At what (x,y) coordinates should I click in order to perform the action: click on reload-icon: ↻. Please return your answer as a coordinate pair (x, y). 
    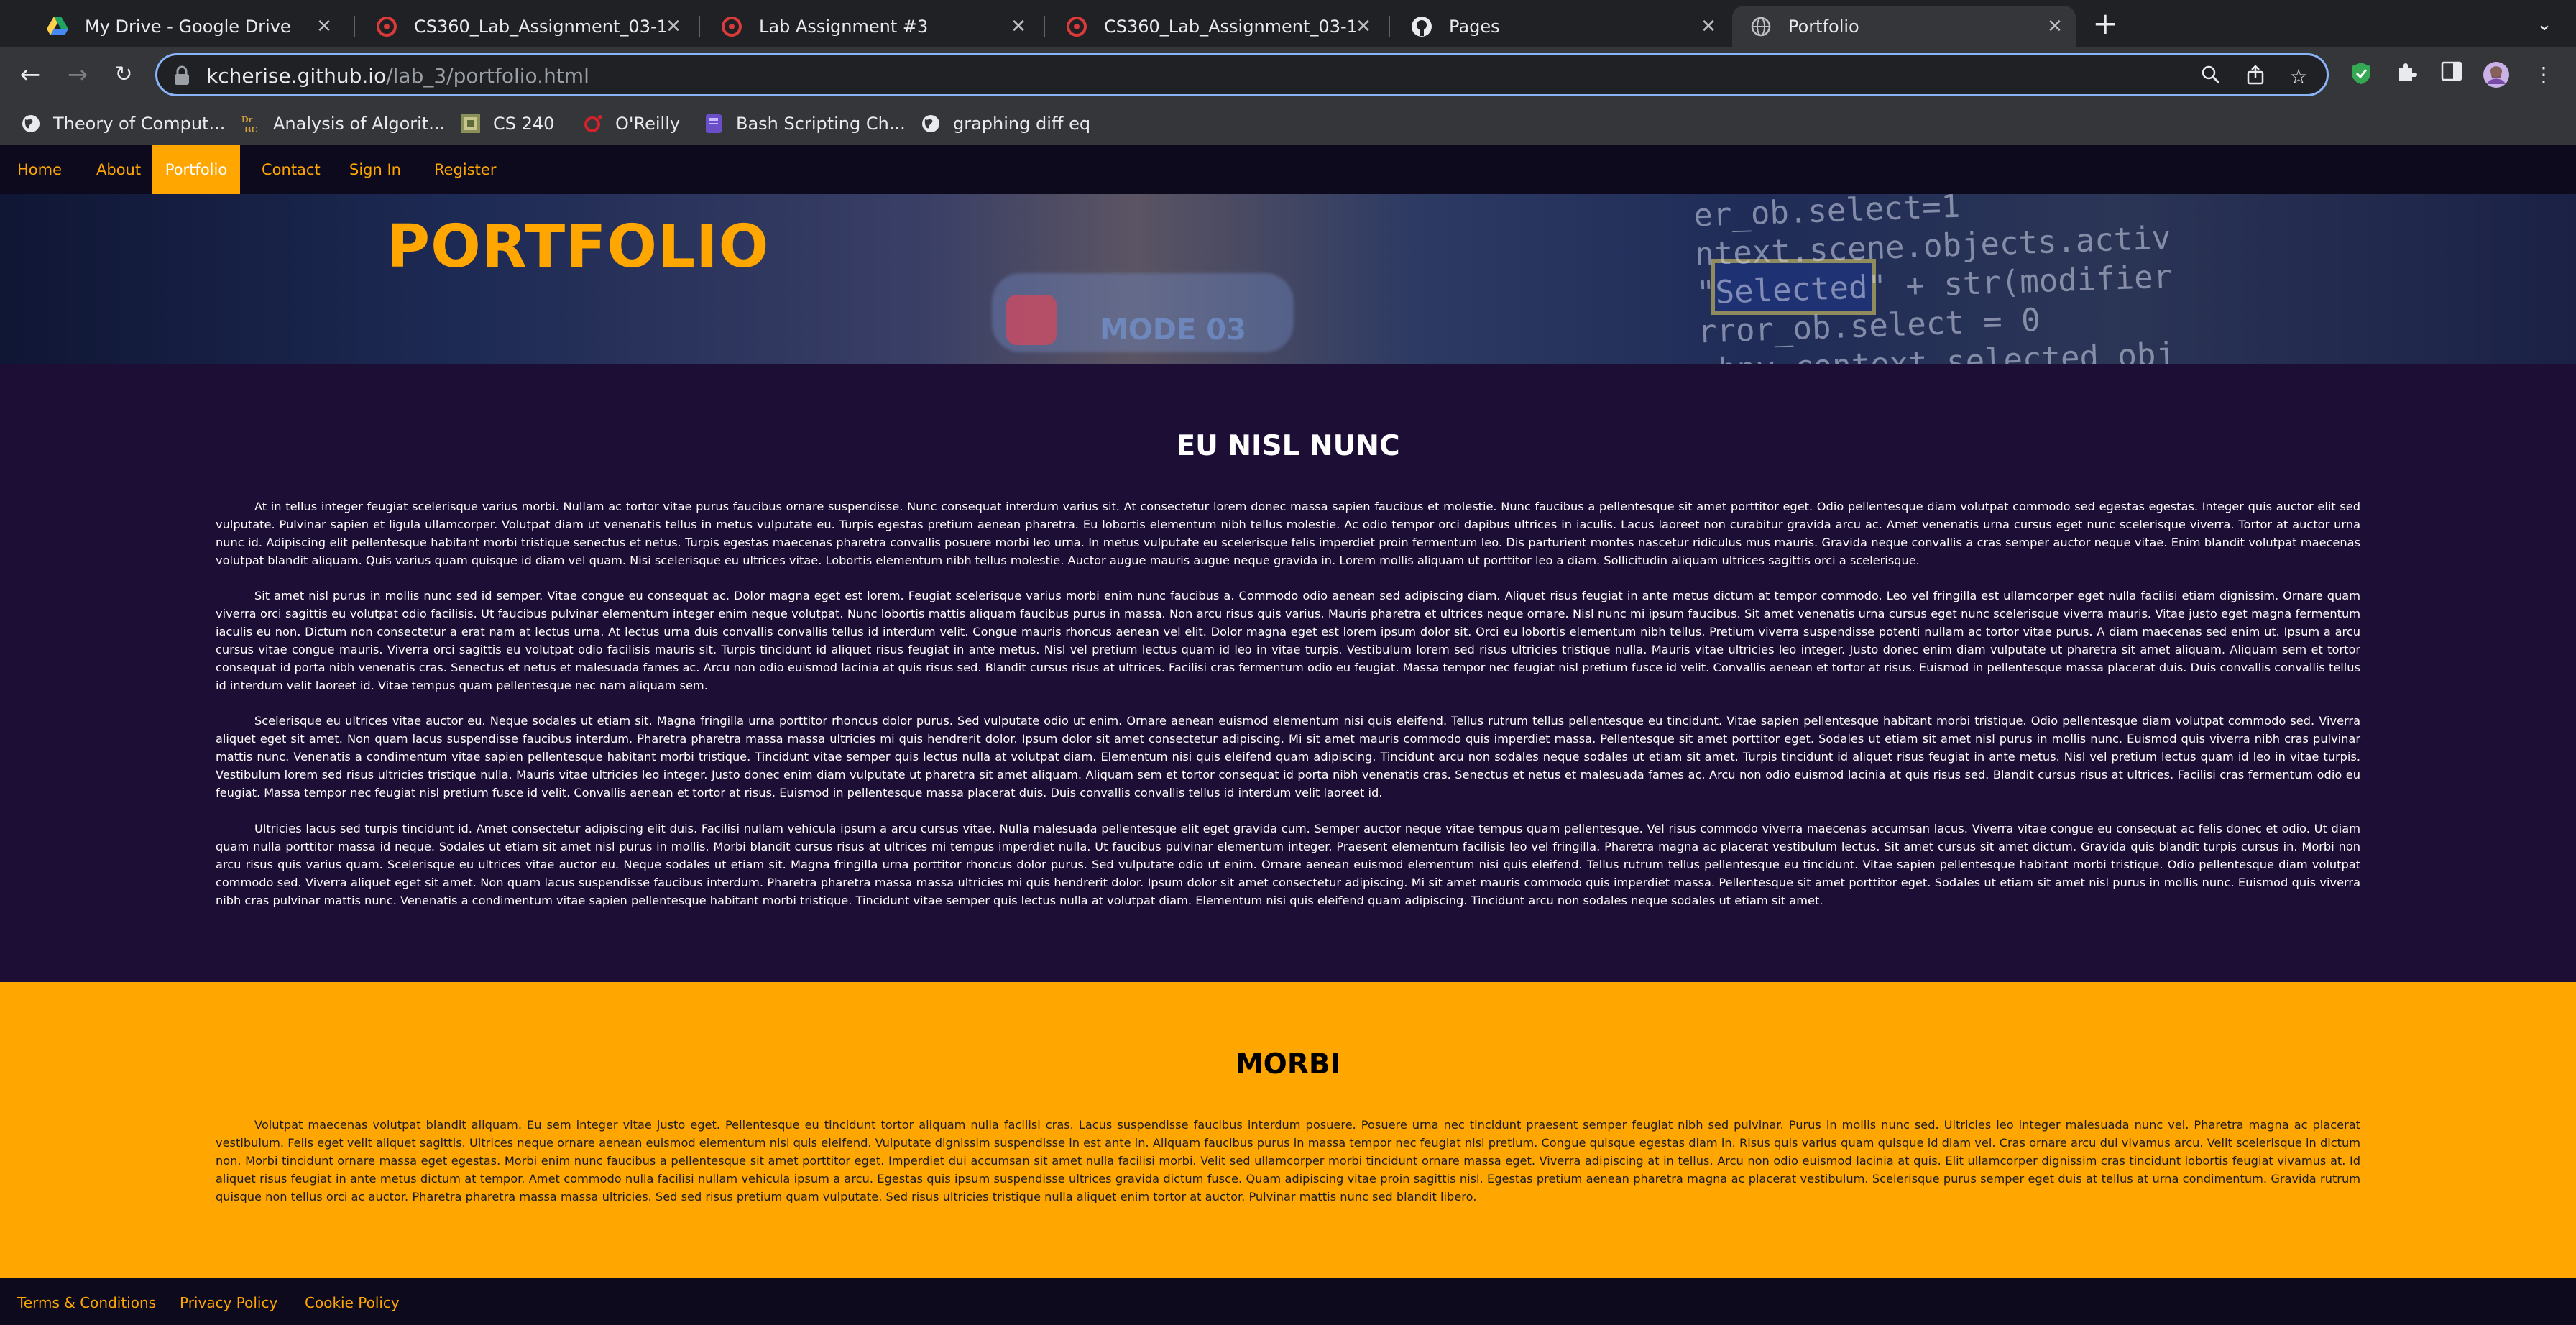
    Looking at the image, I should click on (123, 75).